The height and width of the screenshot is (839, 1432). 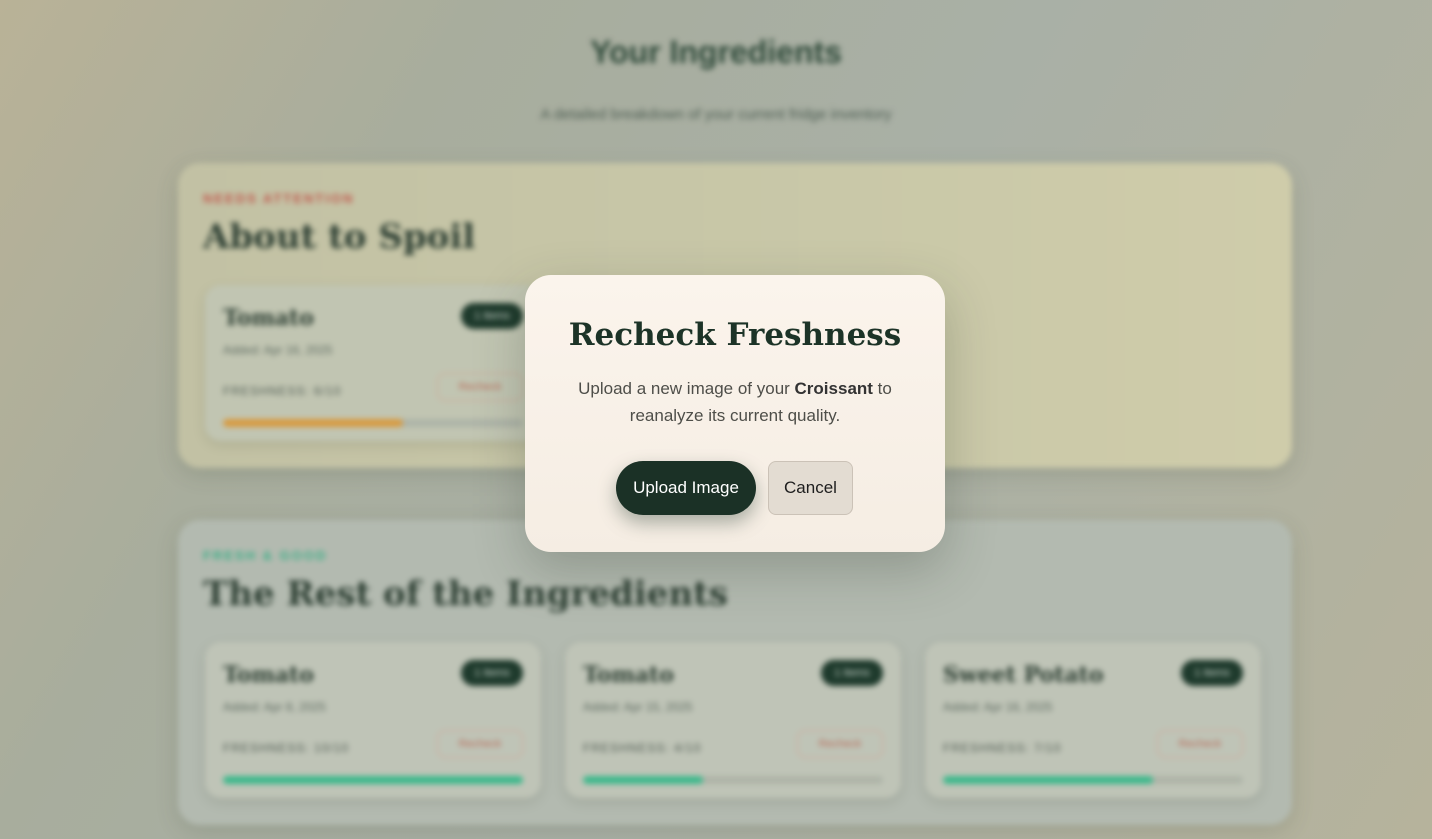 I want to click on page-title: Your Ingredients, so click(x=716, y=52).